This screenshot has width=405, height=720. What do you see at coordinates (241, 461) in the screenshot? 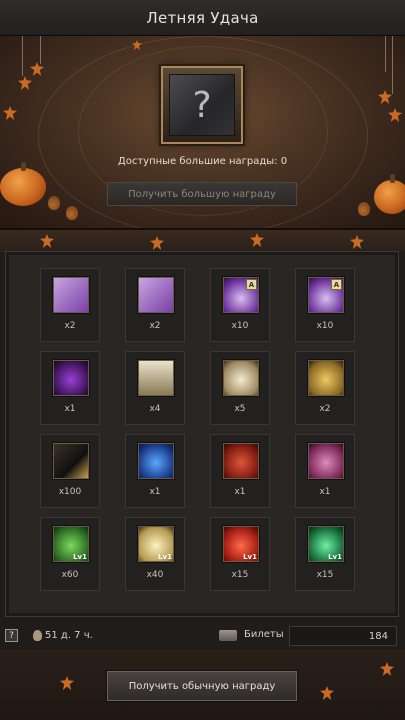
I see `red-chest-icon` at bounding box center [241, 461].